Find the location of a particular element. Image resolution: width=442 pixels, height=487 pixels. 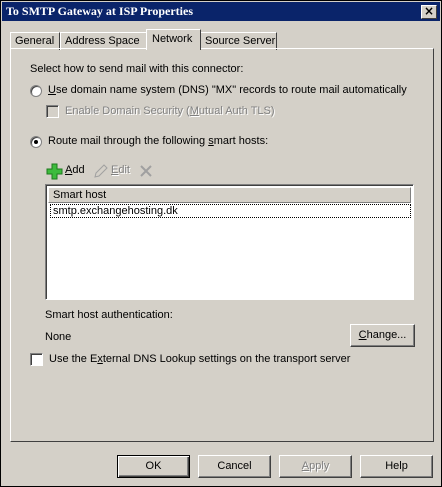

external-dns-checkbox is located at coordinates (36, 359).